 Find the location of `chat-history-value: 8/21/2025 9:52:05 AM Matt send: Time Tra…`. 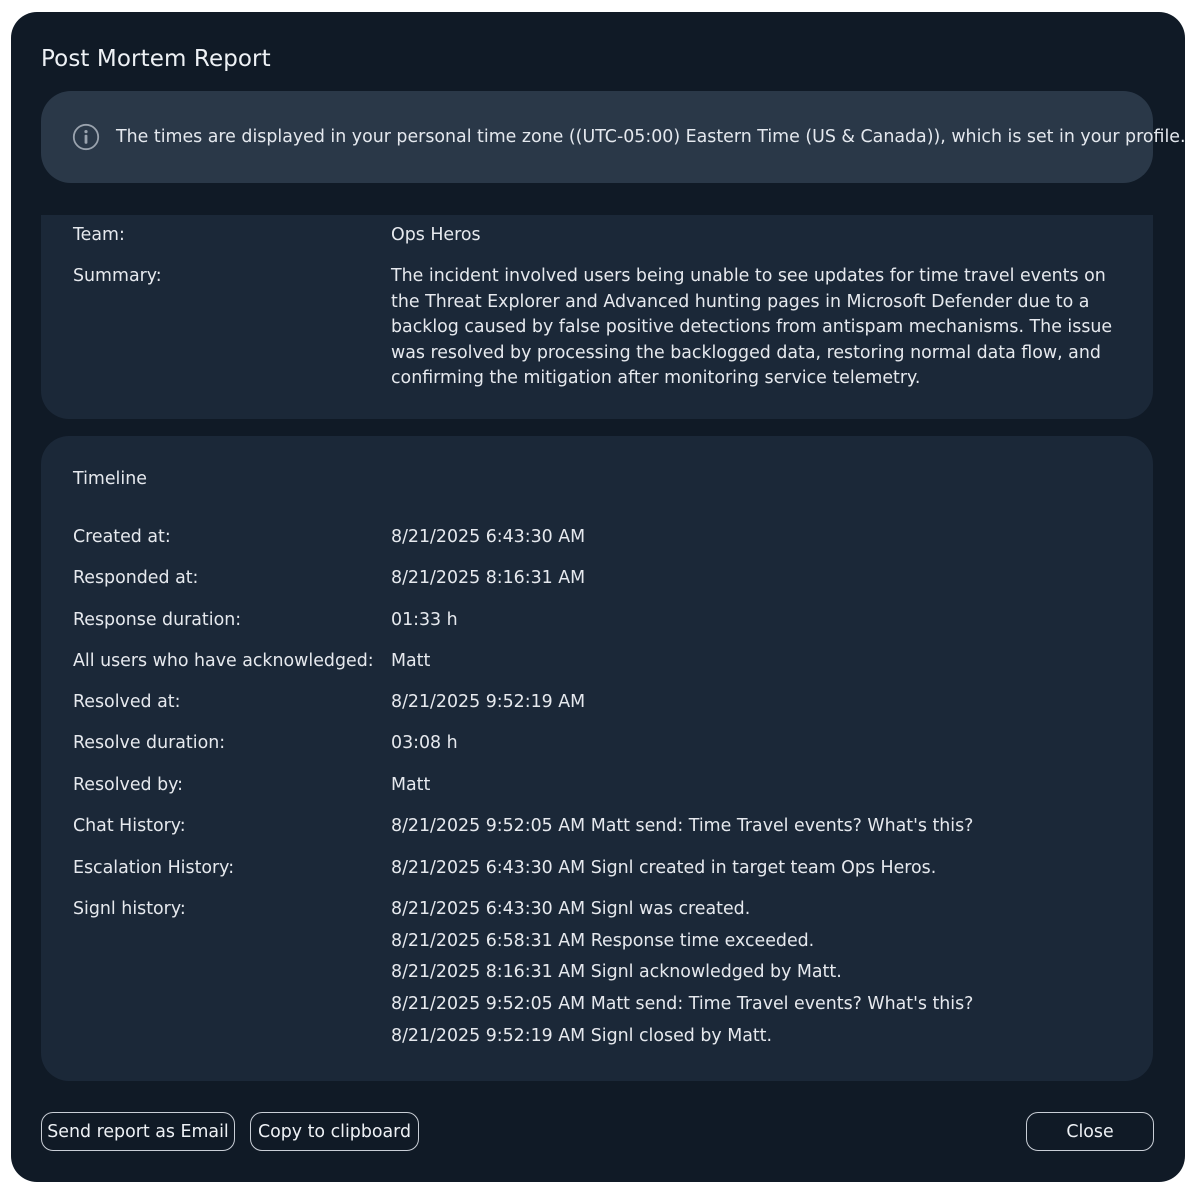

chat-history-value: 8/21/2025 9:52:05 AM Matt send: Time Tra… is located at coordinates (682, 826).